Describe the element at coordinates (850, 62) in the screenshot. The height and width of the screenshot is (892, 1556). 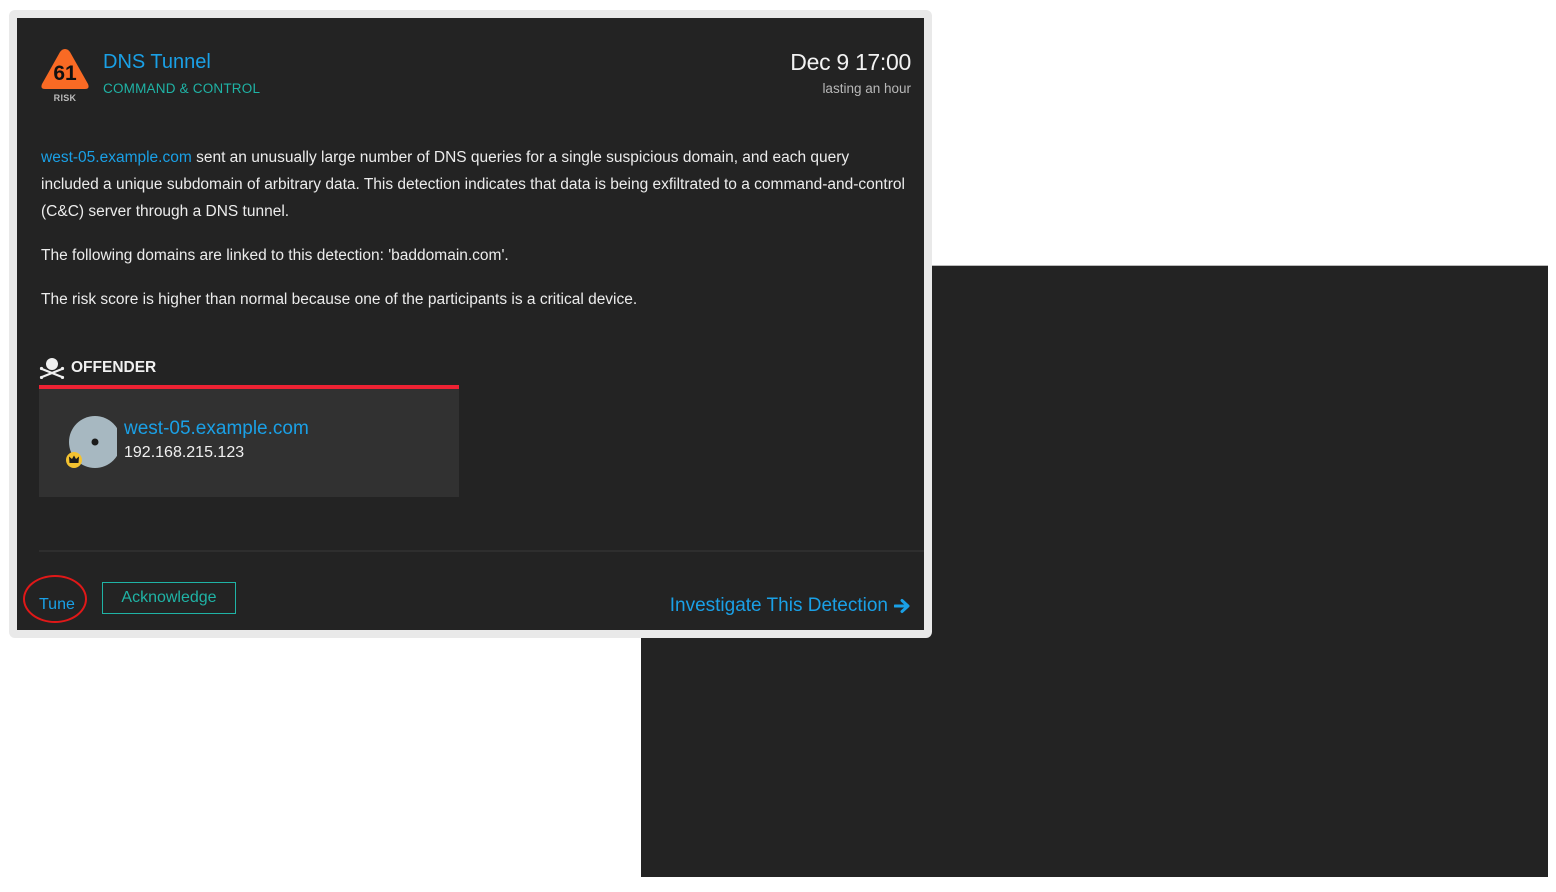
I see `detection-date: Dec 9 17:00` at that location.